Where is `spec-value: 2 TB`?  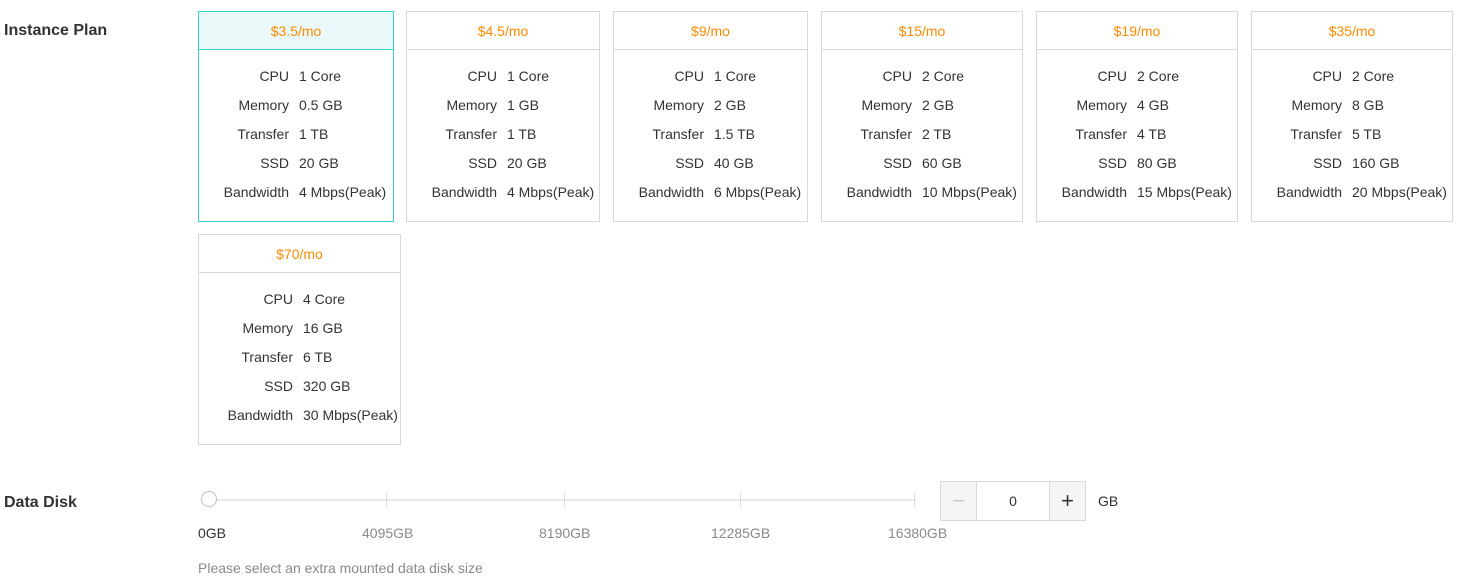
spec-value: 2 TB is located at coordinates (937, 134).